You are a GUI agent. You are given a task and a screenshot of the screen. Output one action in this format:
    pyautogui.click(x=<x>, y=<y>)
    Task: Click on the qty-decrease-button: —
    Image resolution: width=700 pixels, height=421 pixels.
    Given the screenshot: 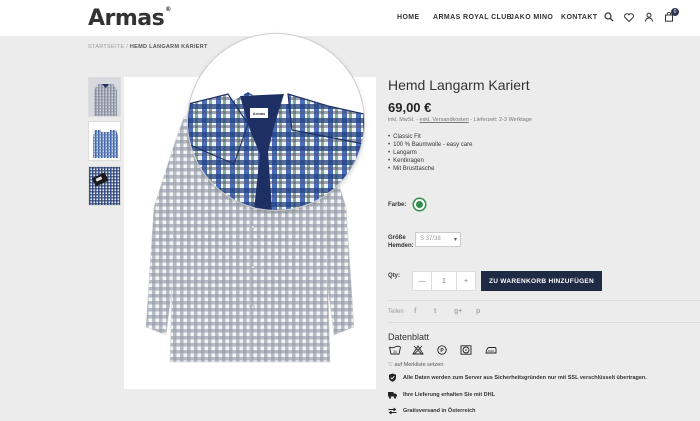 What is the action you would take?
    pyautogui.click(x=422, y=281)
    